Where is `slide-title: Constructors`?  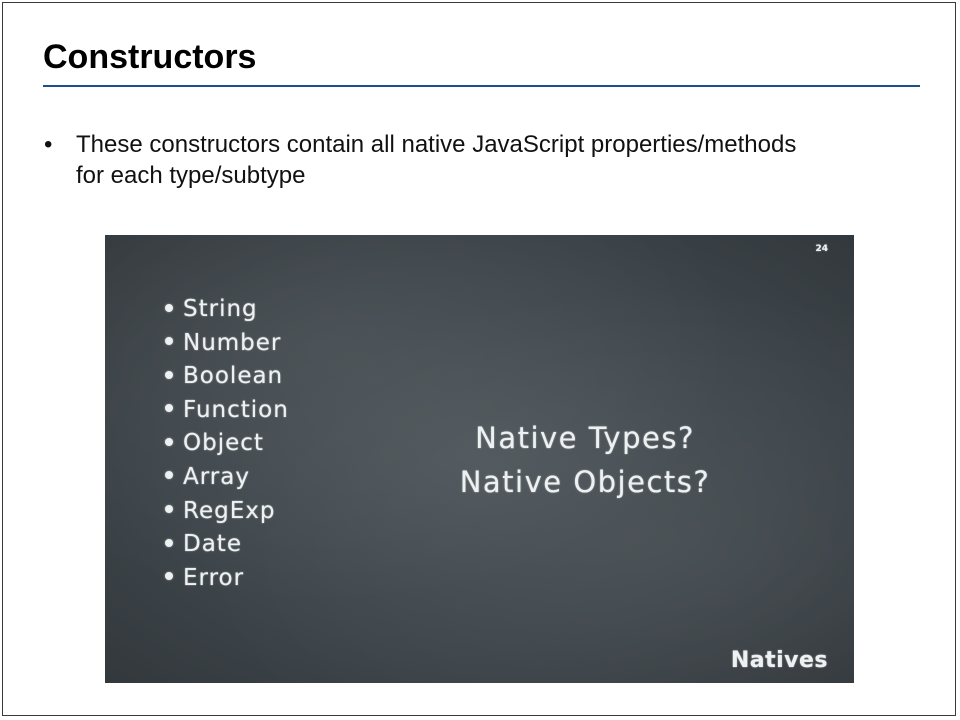 slide-title: Constructors is located at coordinates (150, 57).